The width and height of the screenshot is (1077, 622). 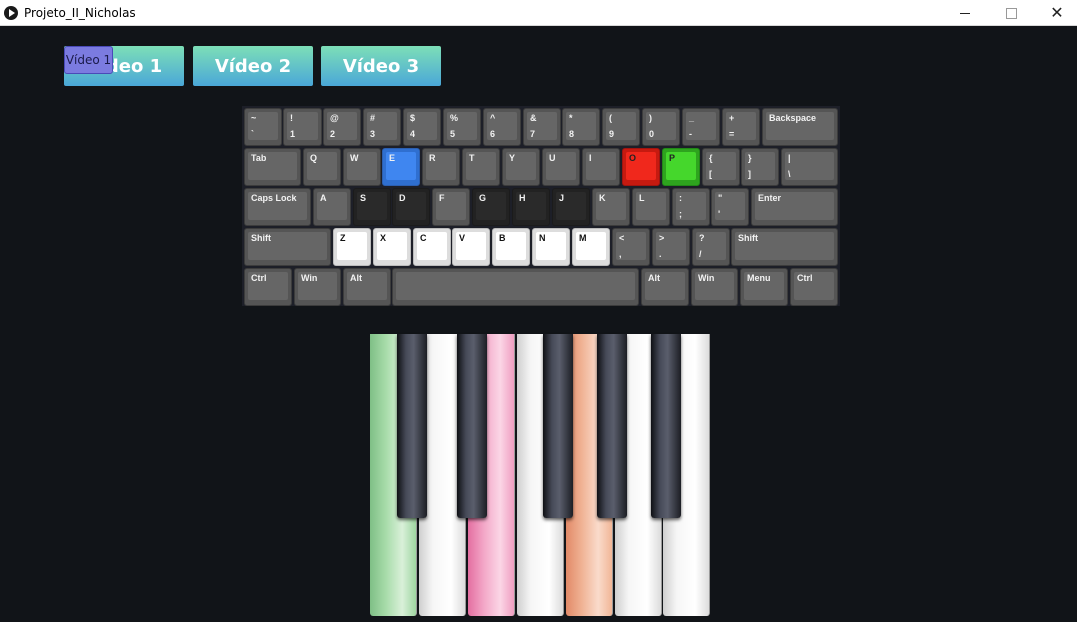 What do you see at coordinates (760, 167) in the screenshot?
I see `key-right-bracket: }]` at bounding box center [760, 167].